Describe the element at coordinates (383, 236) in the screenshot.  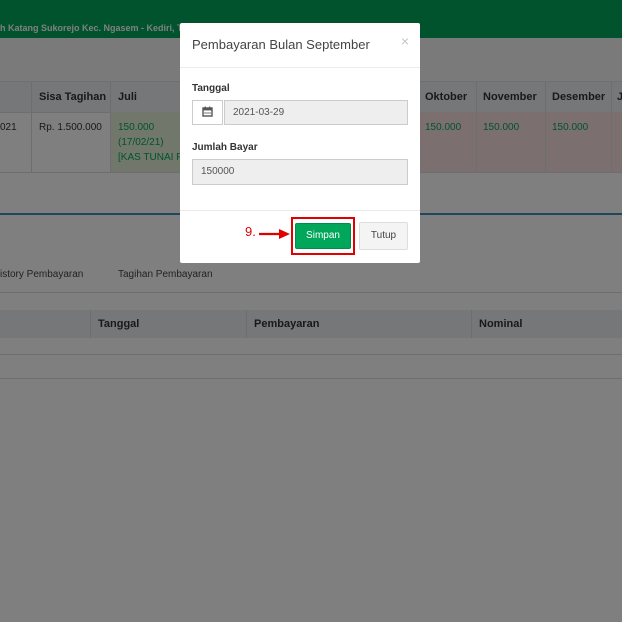
I see `close-button: Tutup` at that location.